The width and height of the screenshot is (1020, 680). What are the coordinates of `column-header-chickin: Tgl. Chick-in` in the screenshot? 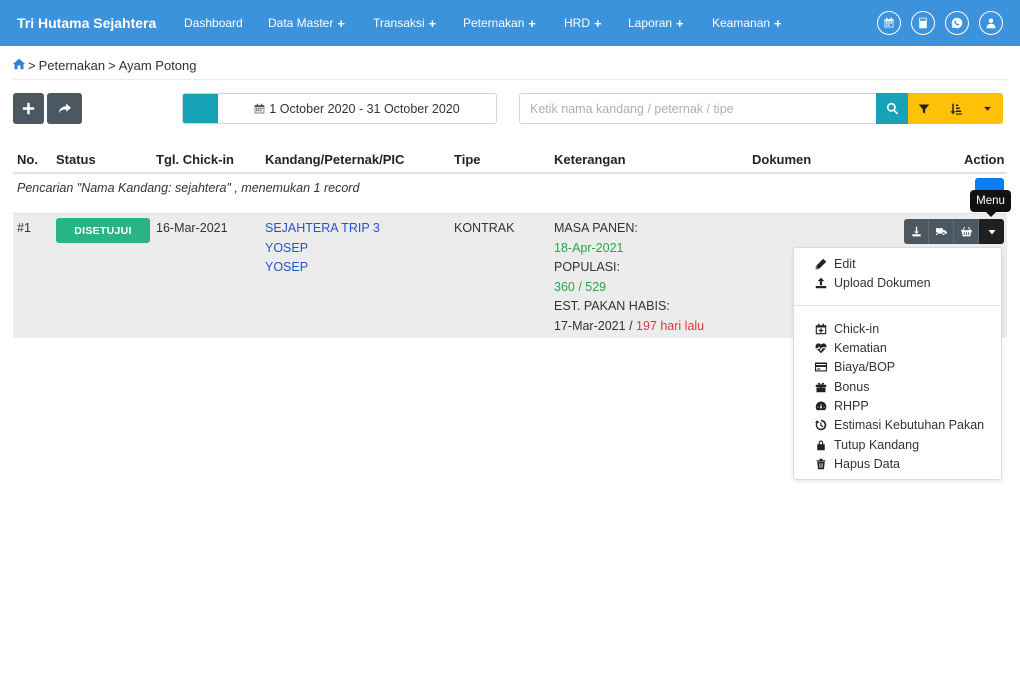 It's located at (195, 159).